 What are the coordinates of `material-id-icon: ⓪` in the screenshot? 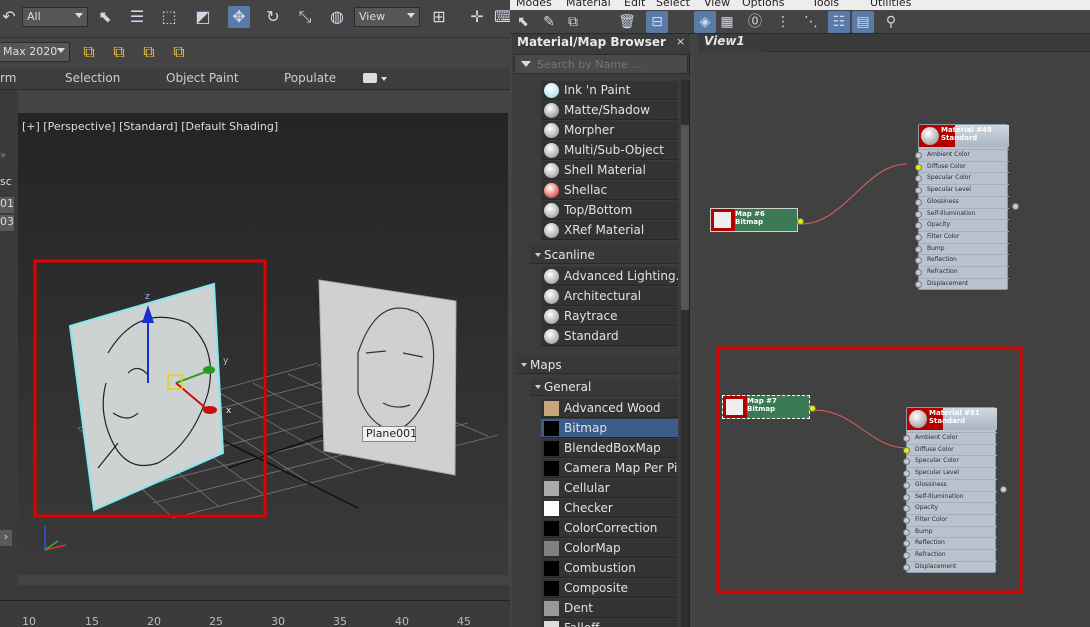 It's located at (755, 22).